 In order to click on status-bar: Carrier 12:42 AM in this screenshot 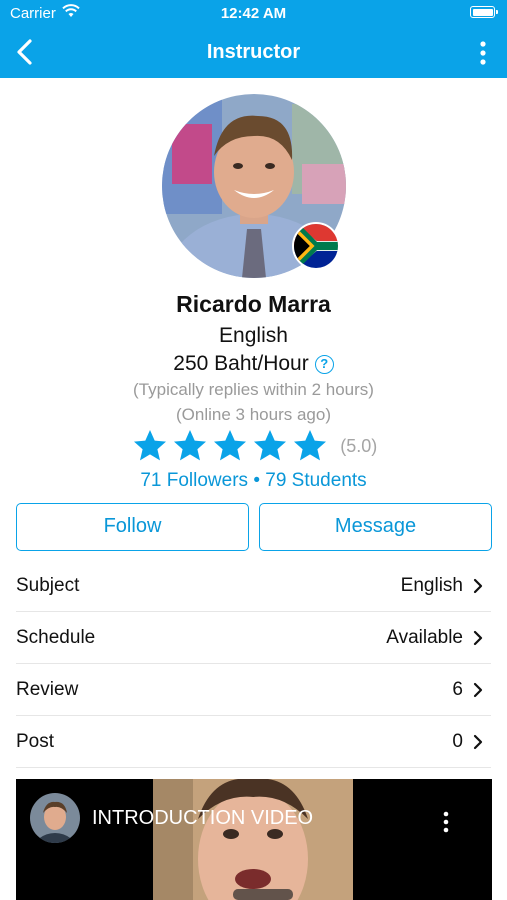, I will do `click(253, 14)`.